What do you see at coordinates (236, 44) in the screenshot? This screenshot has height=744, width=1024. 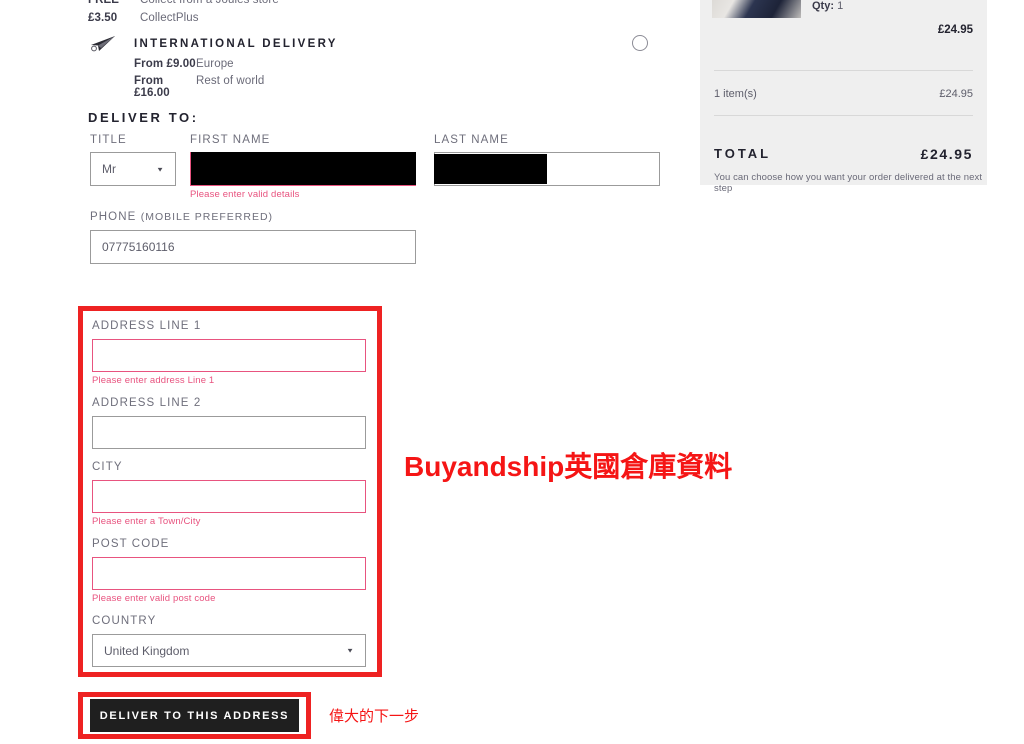 I see `international-delivery-title: INTERNATIONAL DELIVERY` at bounding box center [236, 44].